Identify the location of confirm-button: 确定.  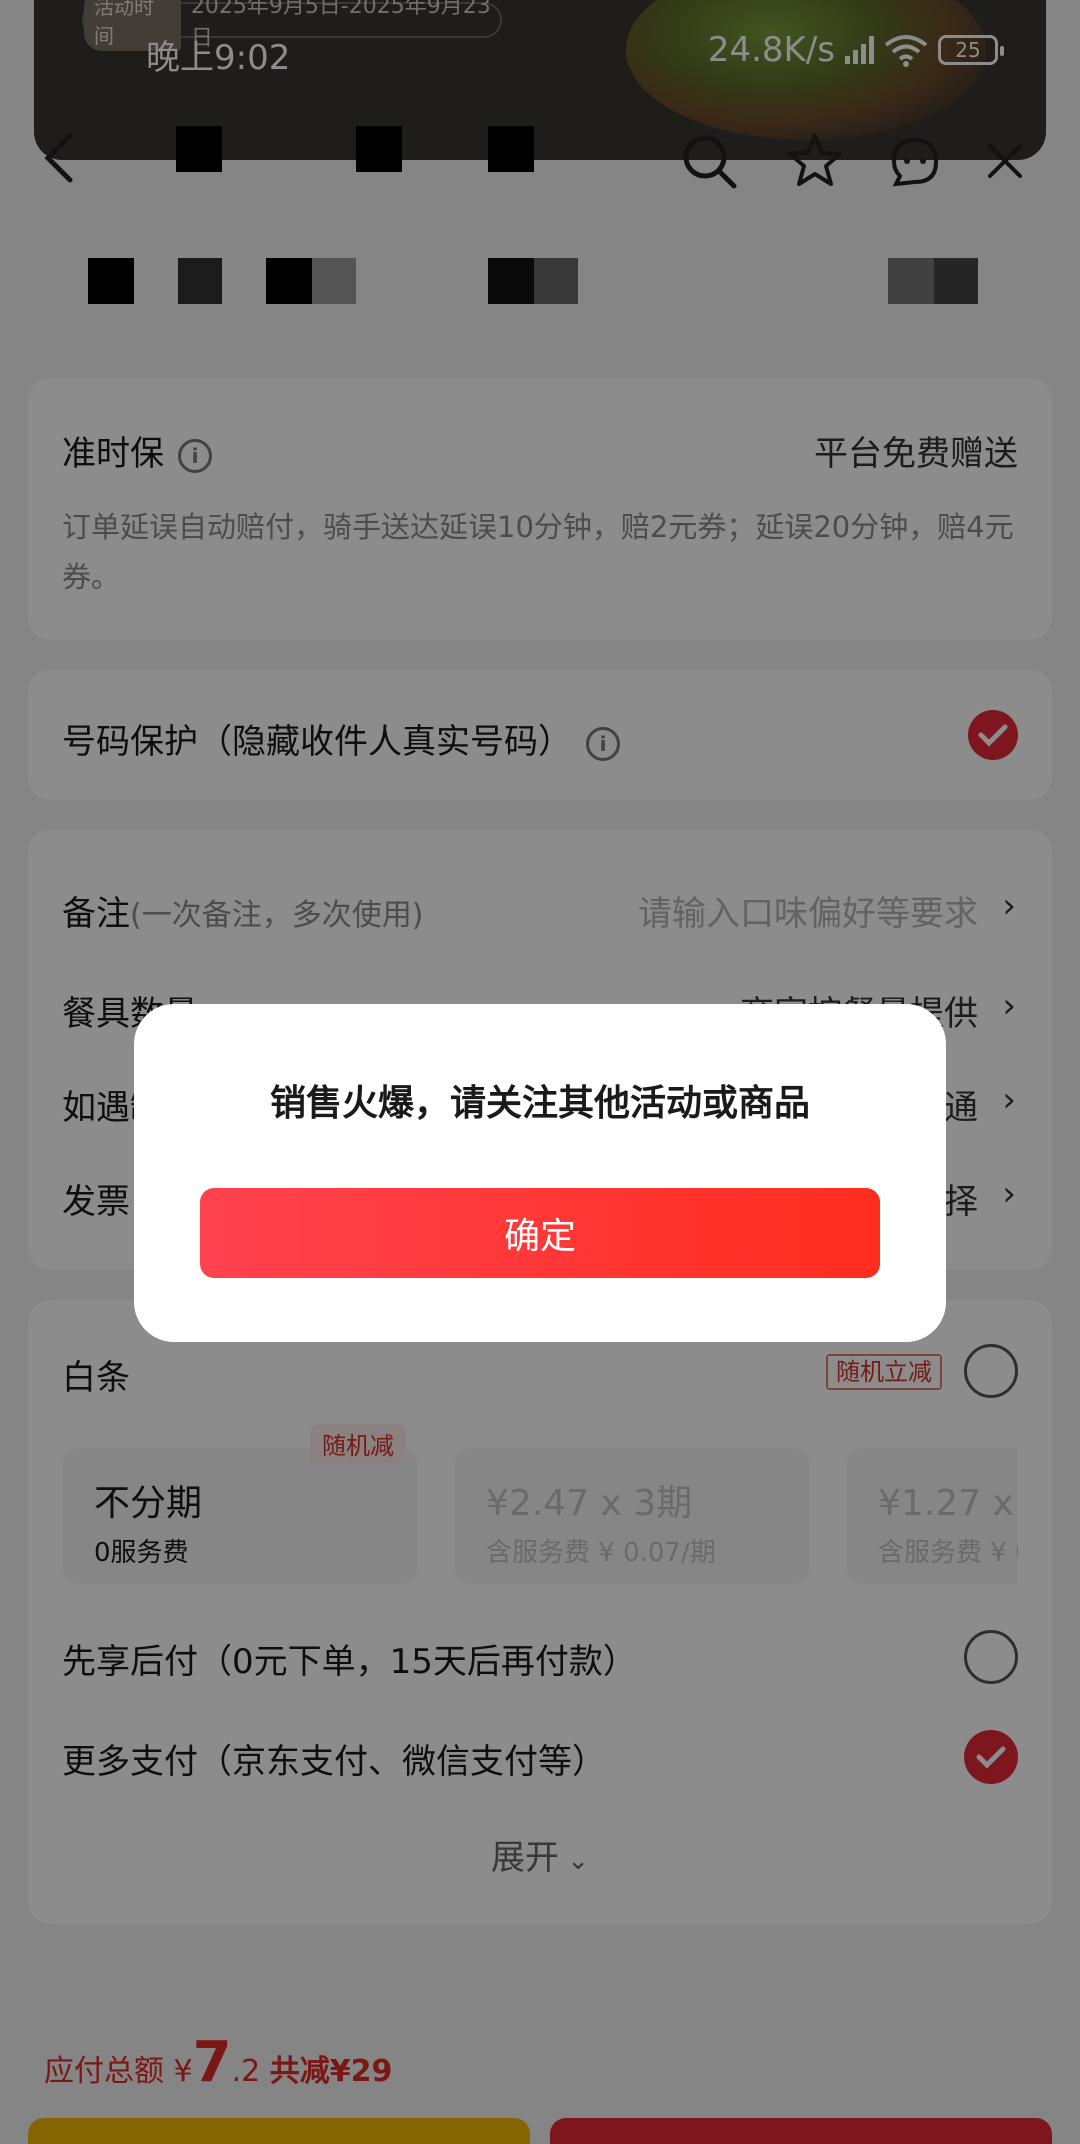
(540, 1233).